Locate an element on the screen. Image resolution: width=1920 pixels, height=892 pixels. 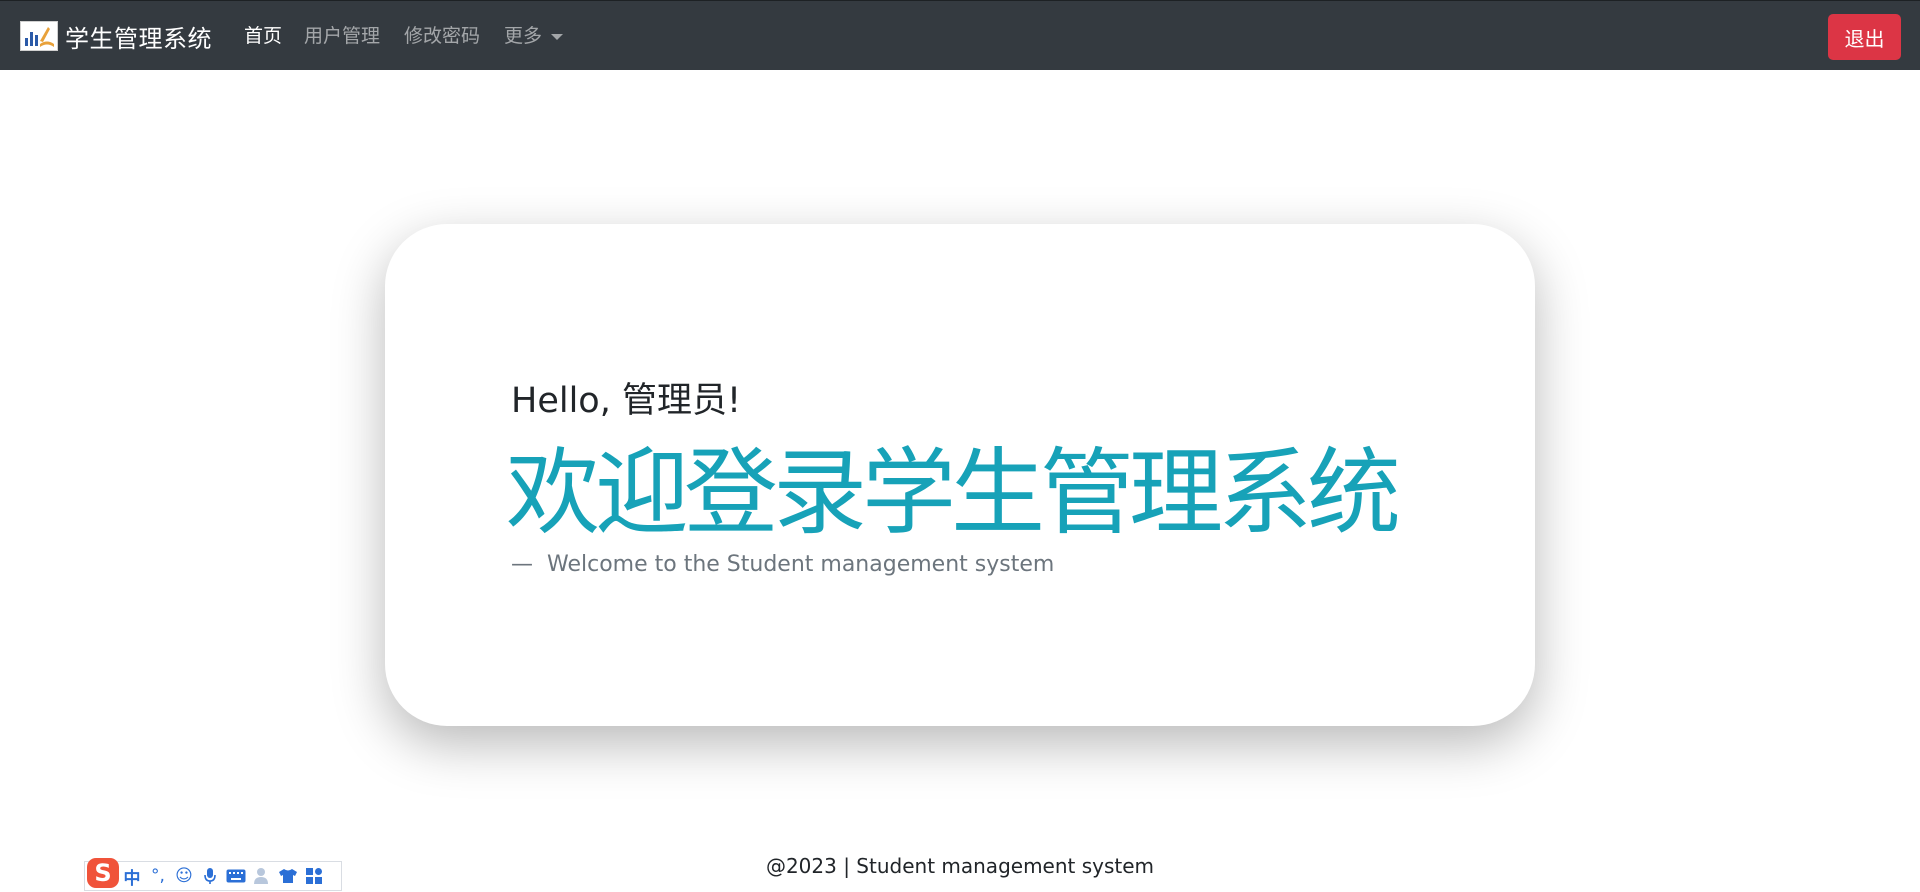
punctuation-icon: °, is located at coordinates (158, 876).